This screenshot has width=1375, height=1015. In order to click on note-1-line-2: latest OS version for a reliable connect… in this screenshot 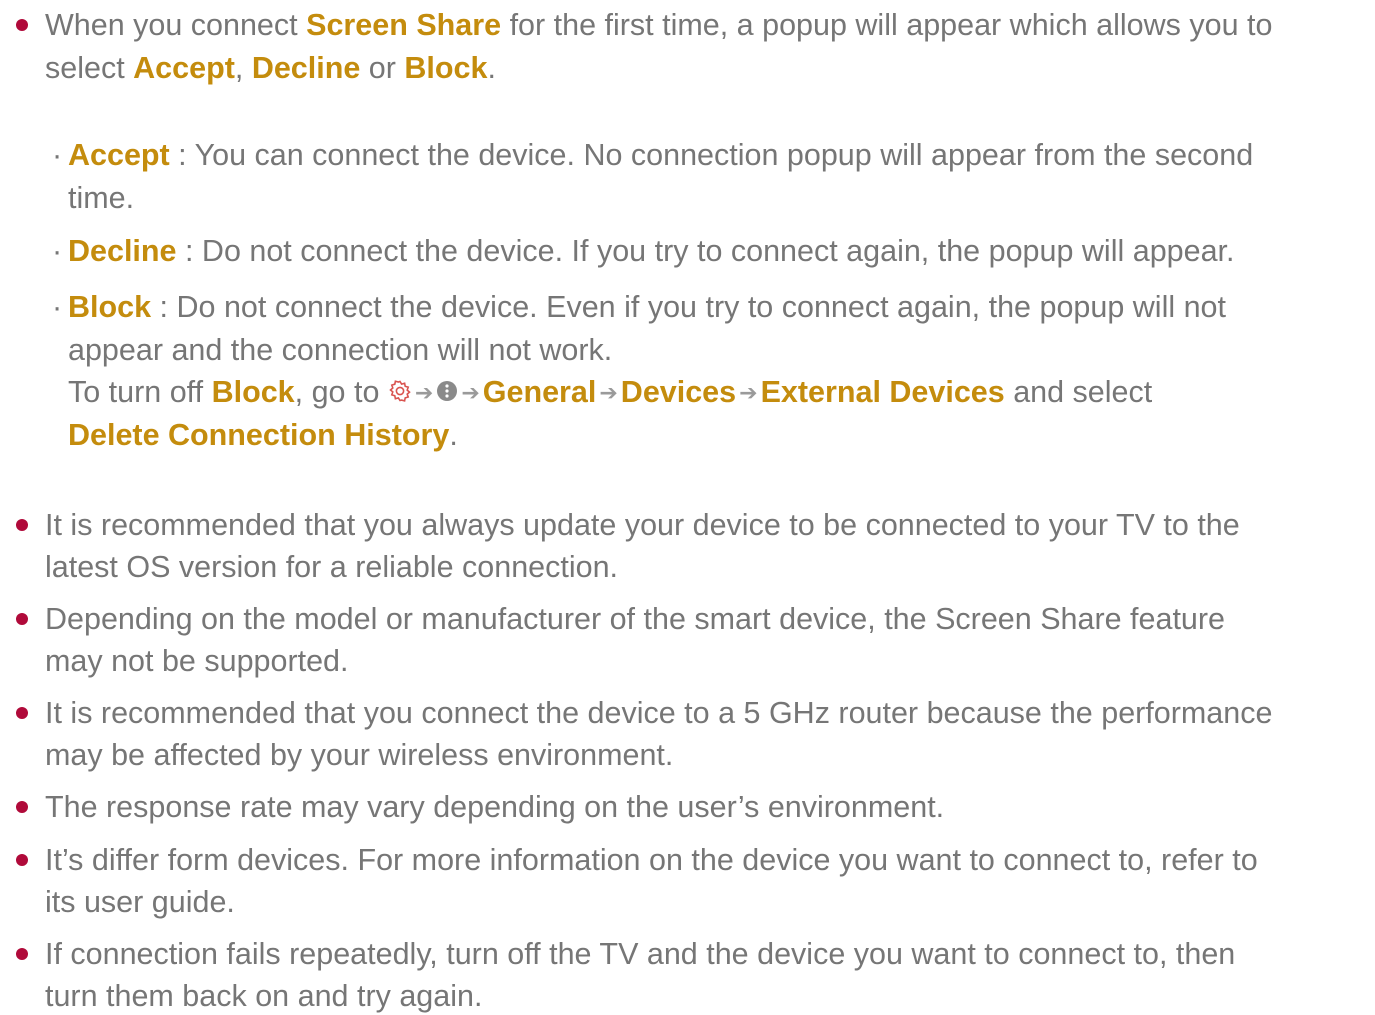, I will do `click(332, 567)`.